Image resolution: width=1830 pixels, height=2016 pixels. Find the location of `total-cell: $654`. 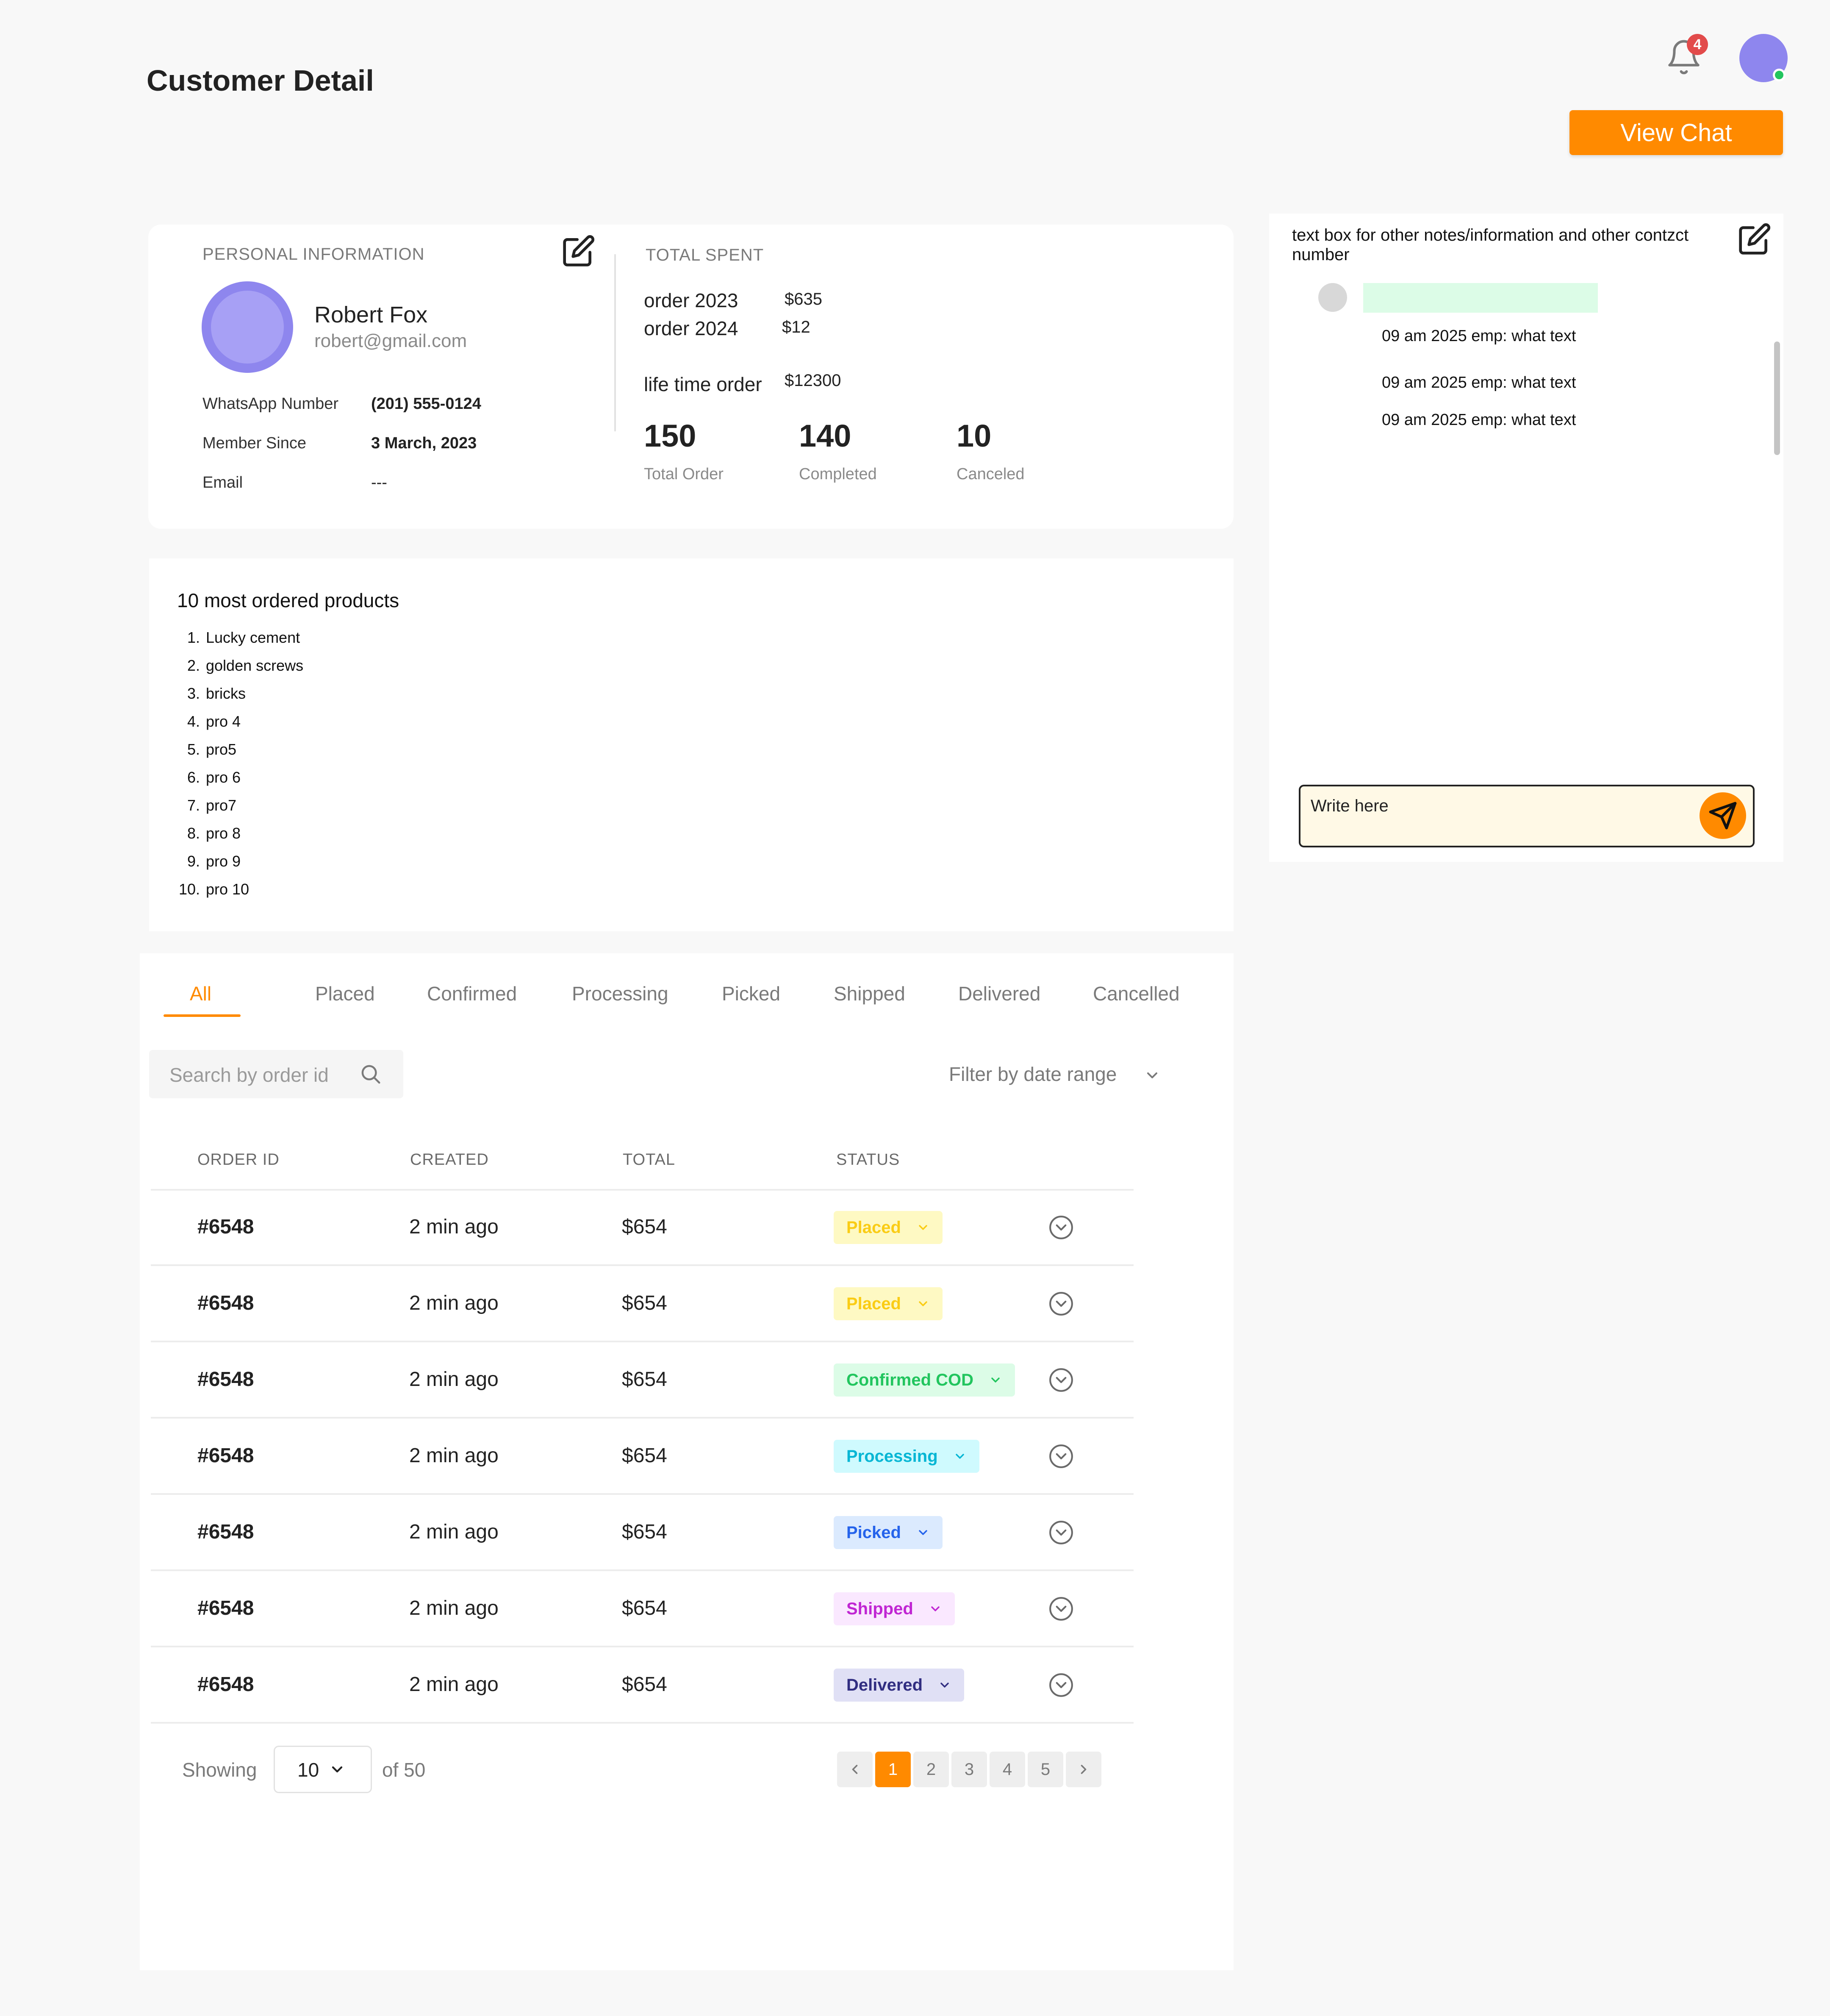

total-cell: $654 is located at coordinates (644, 1379).